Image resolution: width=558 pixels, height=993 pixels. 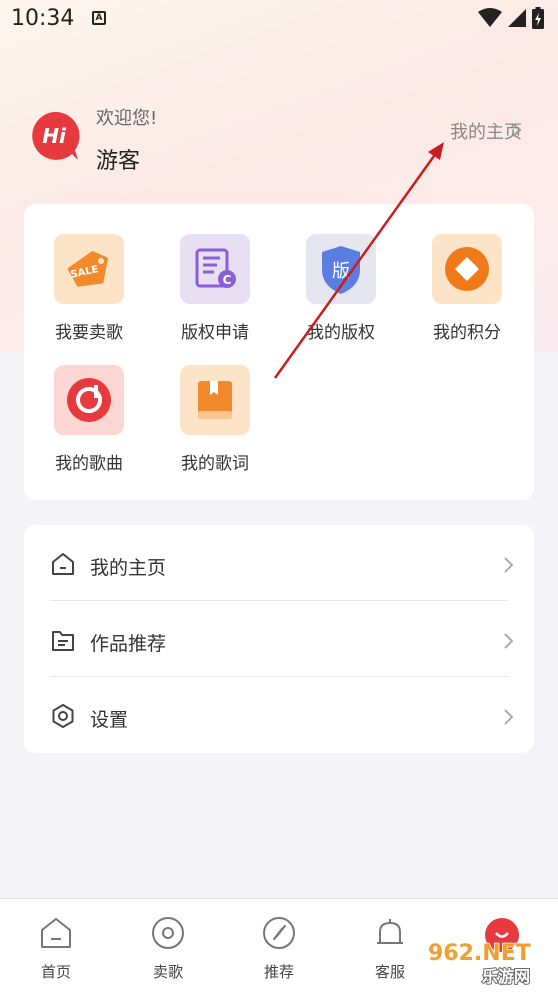 What do you see at coordinates (215, 269) in the screenshot?
I see `copyright-apply-icon: C` at bounding box center [215, 269].